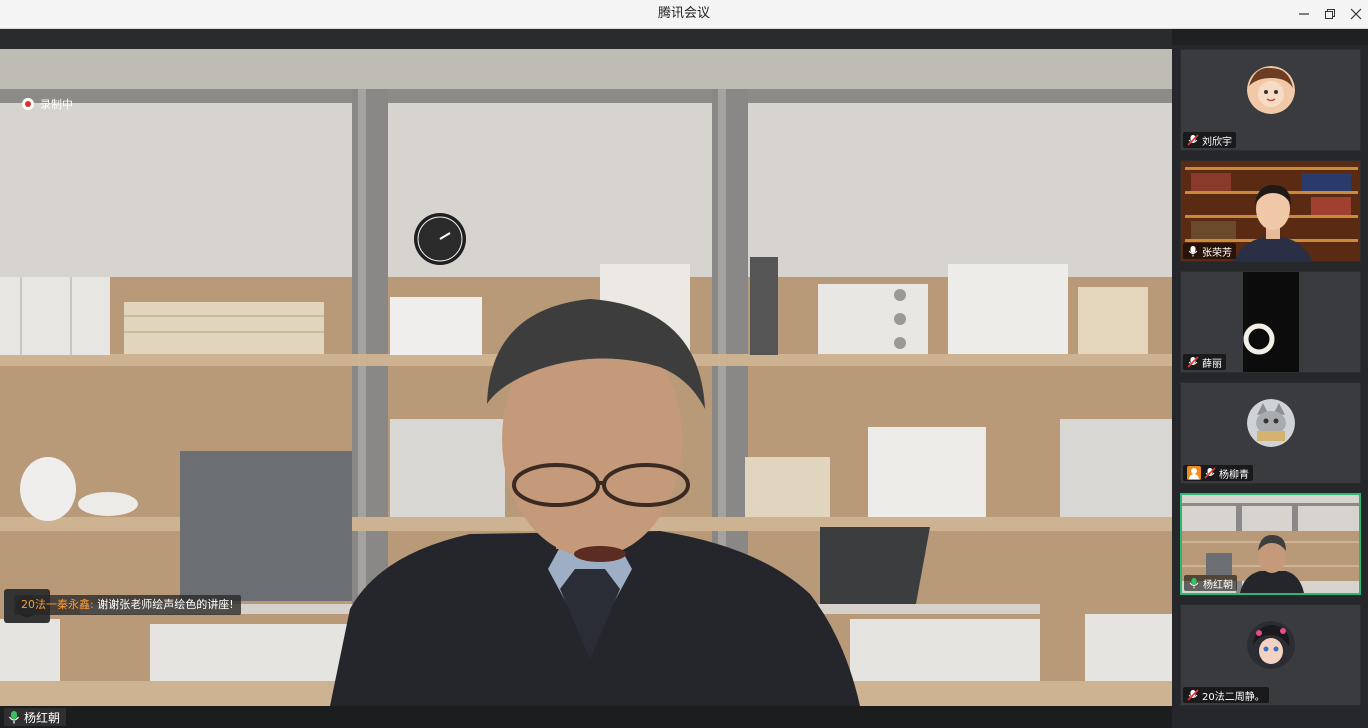 The width and height of the screenshot is (1368, 728). Describe the element at coordinates (1218, 585) in the screenshot. I see `participant-name: 杨红朝` at that location.